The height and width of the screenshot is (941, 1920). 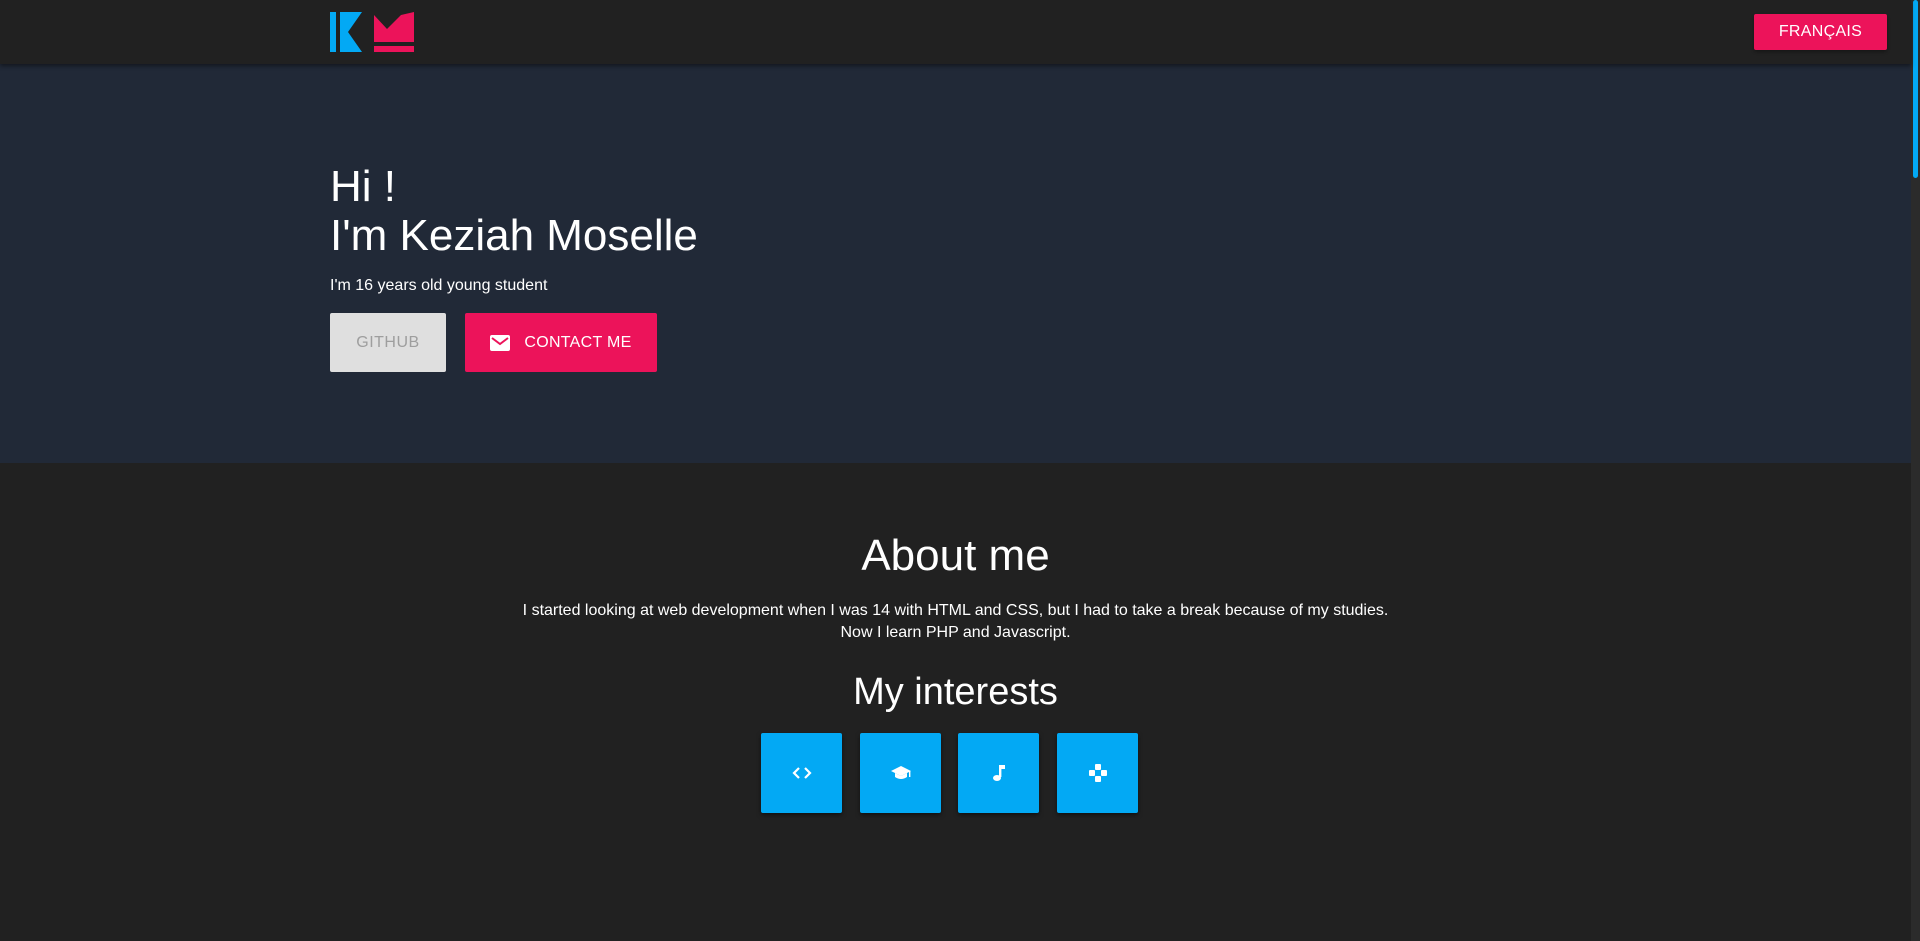 I want to click on top-navbar: FRANÇAIS, so click(x=955, y=32).